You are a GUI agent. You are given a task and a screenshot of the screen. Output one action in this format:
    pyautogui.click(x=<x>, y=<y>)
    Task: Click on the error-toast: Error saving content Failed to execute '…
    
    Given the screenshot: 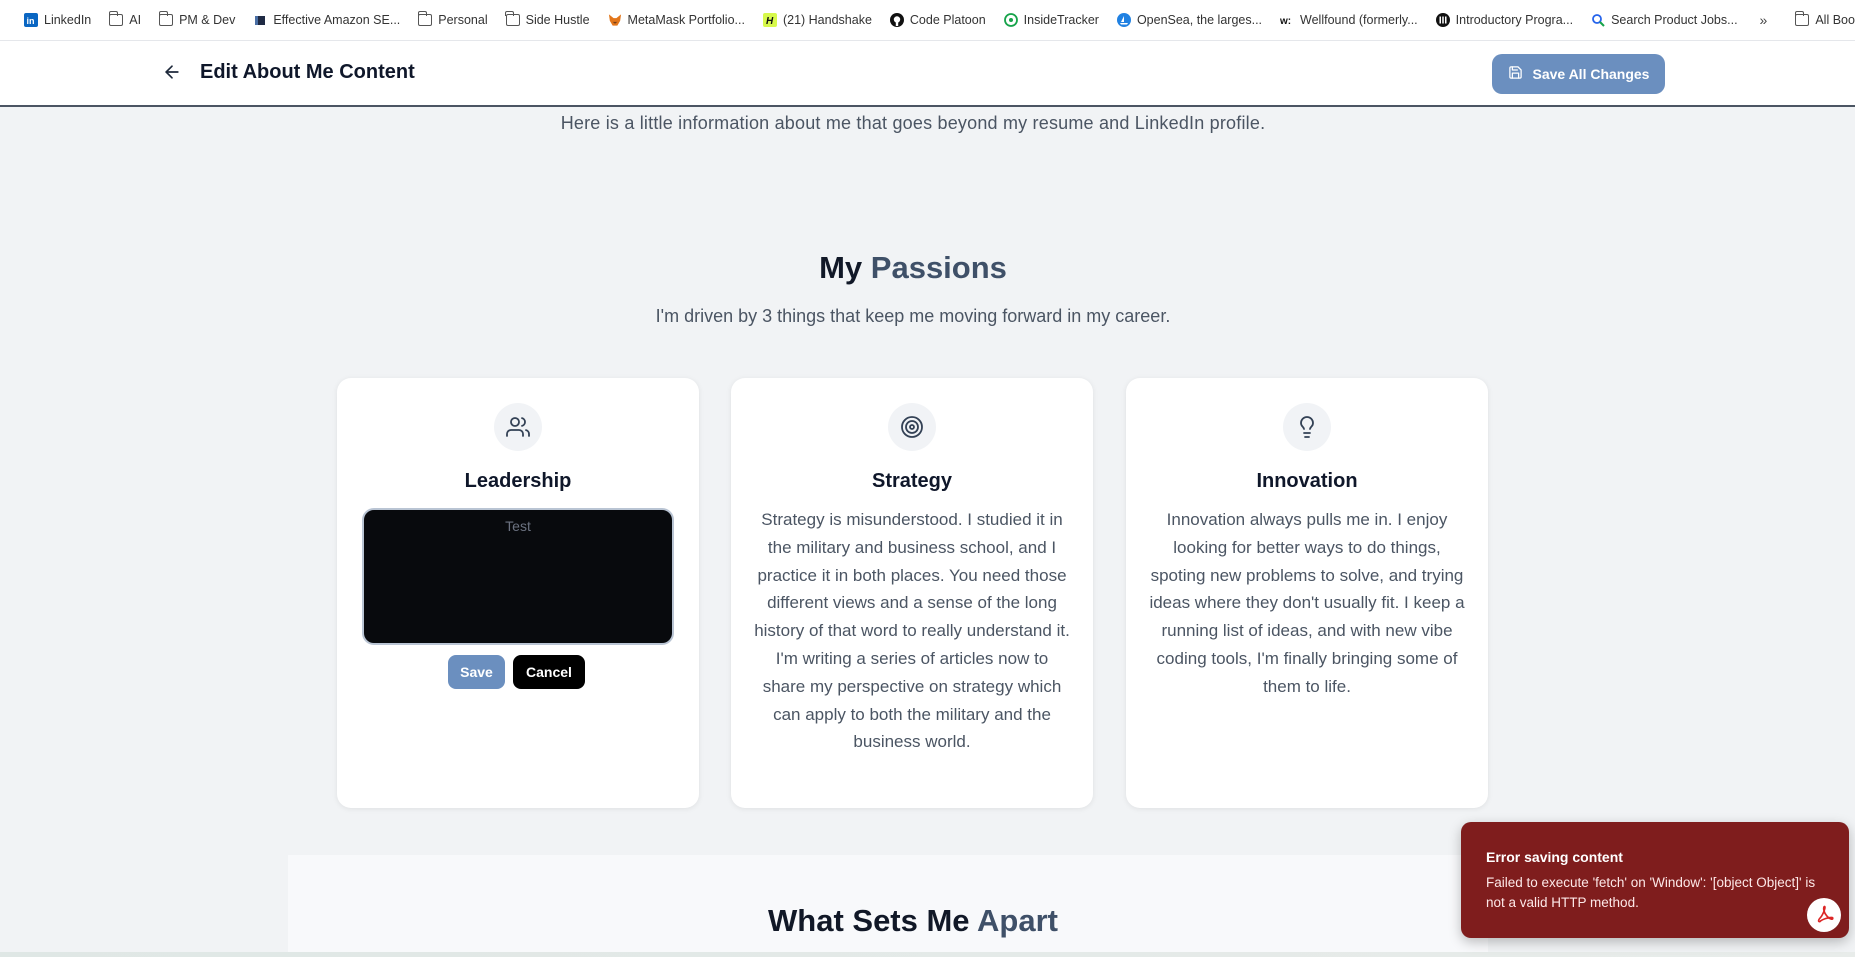 What is the action you would take?
    pyautogui.click(x=1655, y=880)
    